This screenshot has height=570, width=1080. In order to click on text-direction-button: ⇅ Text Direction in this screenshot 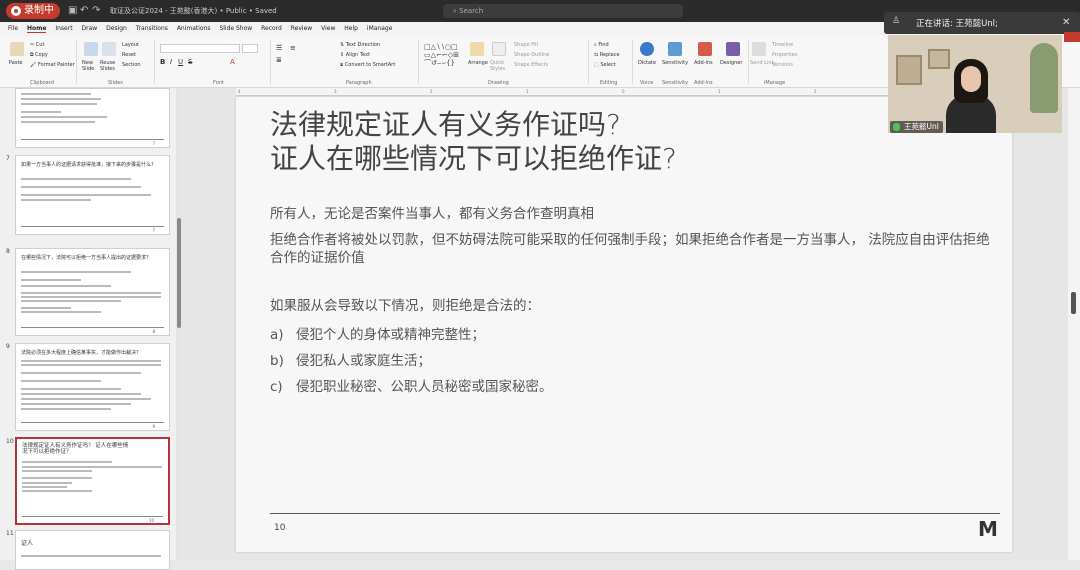, I will do `click(360, 45)`.